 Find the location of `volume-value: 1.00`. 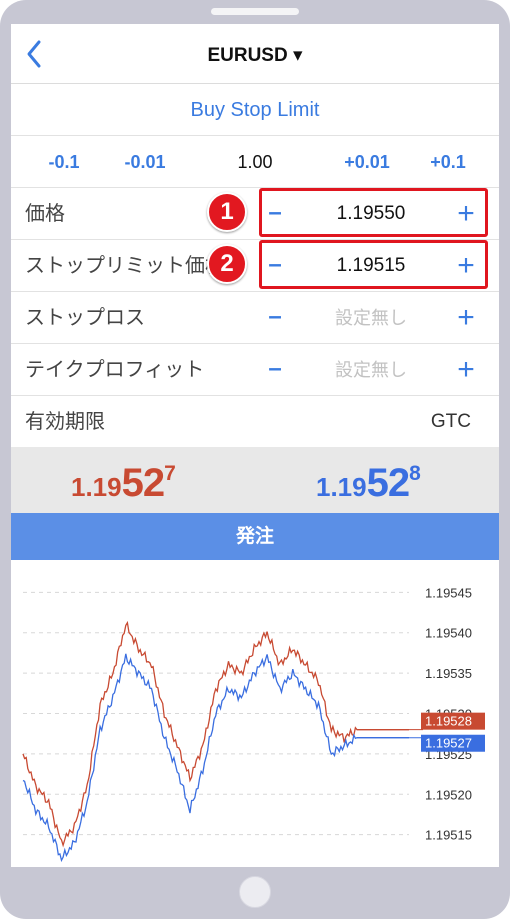

volume-value: 1.00 is located at coordinates (255, 162).